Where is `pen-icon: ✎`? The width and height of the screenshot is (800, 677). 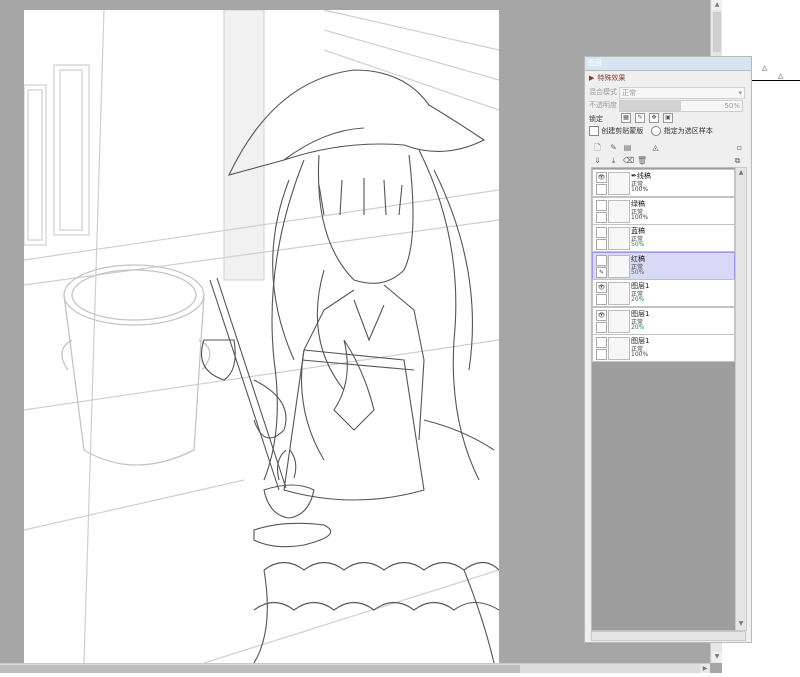
pen-icon: ✎ is located at coordinates (601, 272).